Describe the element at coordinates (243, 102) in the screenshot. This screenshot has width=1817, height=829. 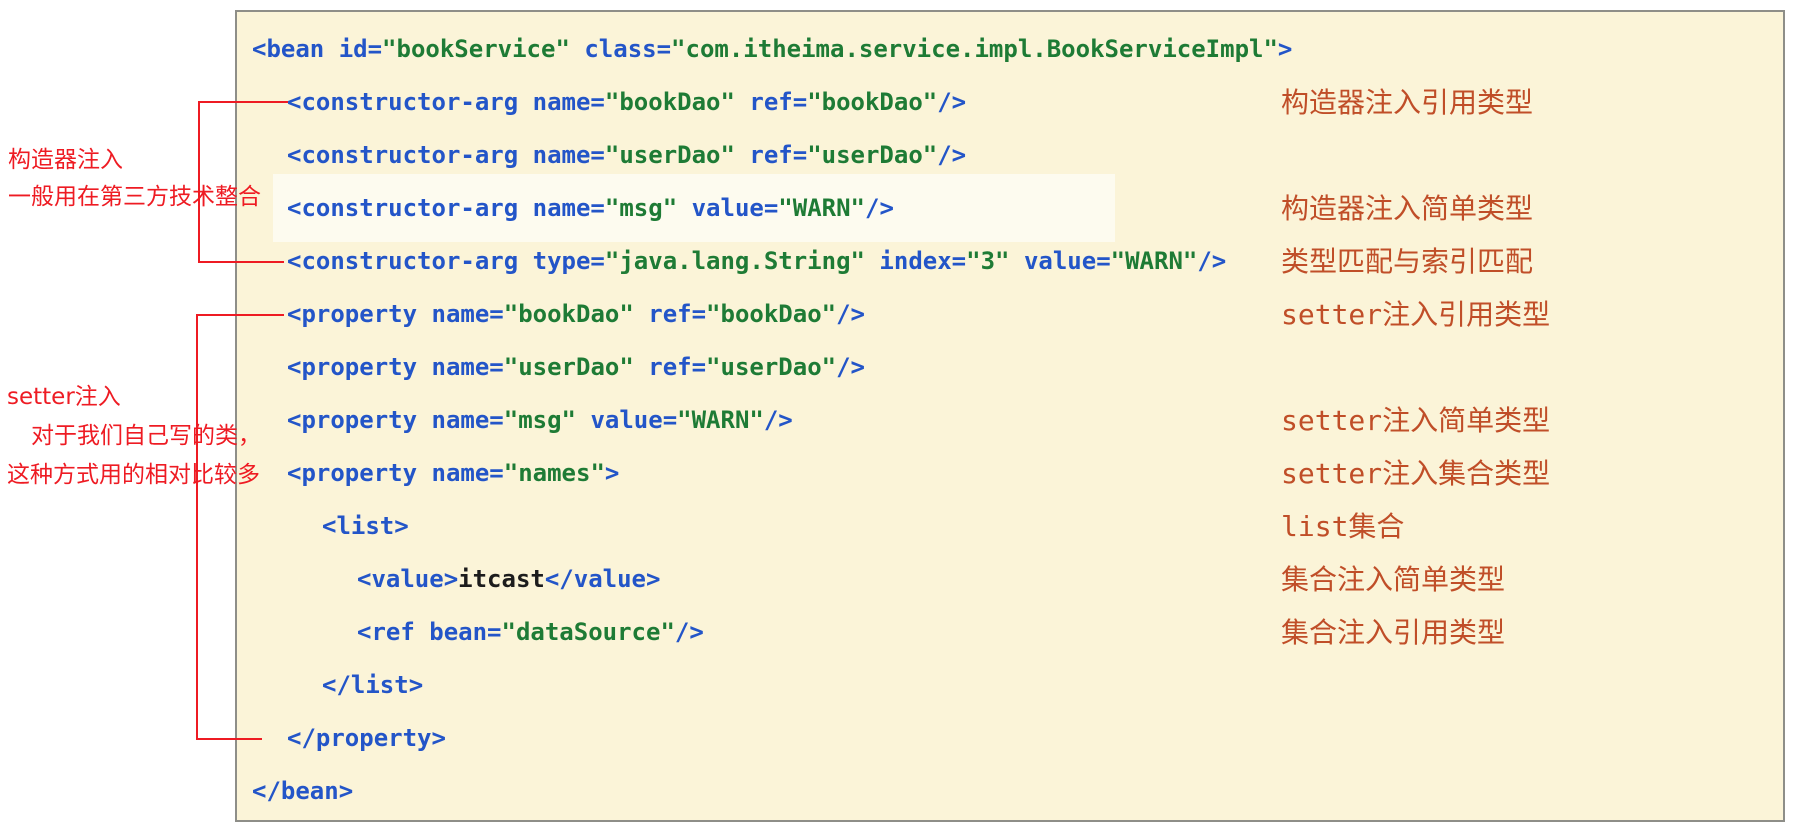
I see `bracket-constructor-top-line` at that location.